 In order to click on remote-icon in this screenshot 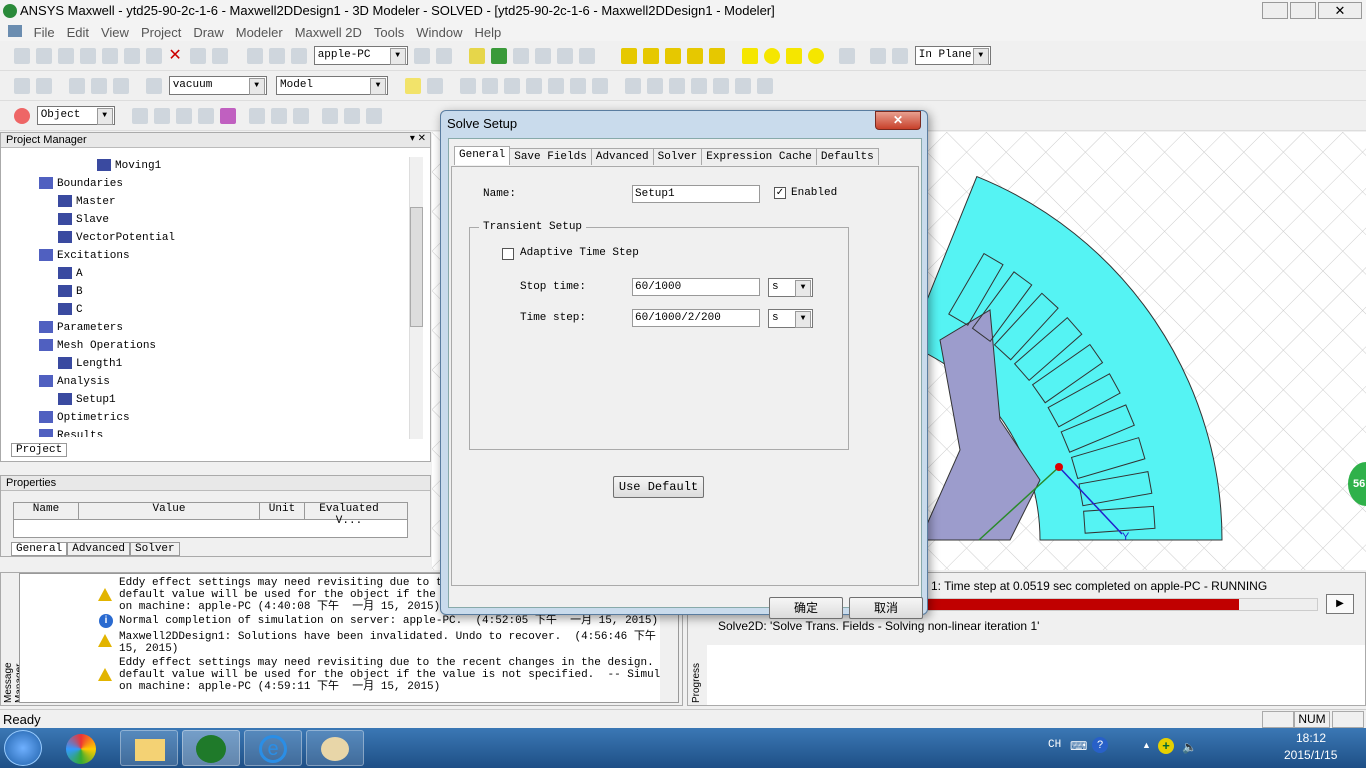, I will do `click(277, 56)`.